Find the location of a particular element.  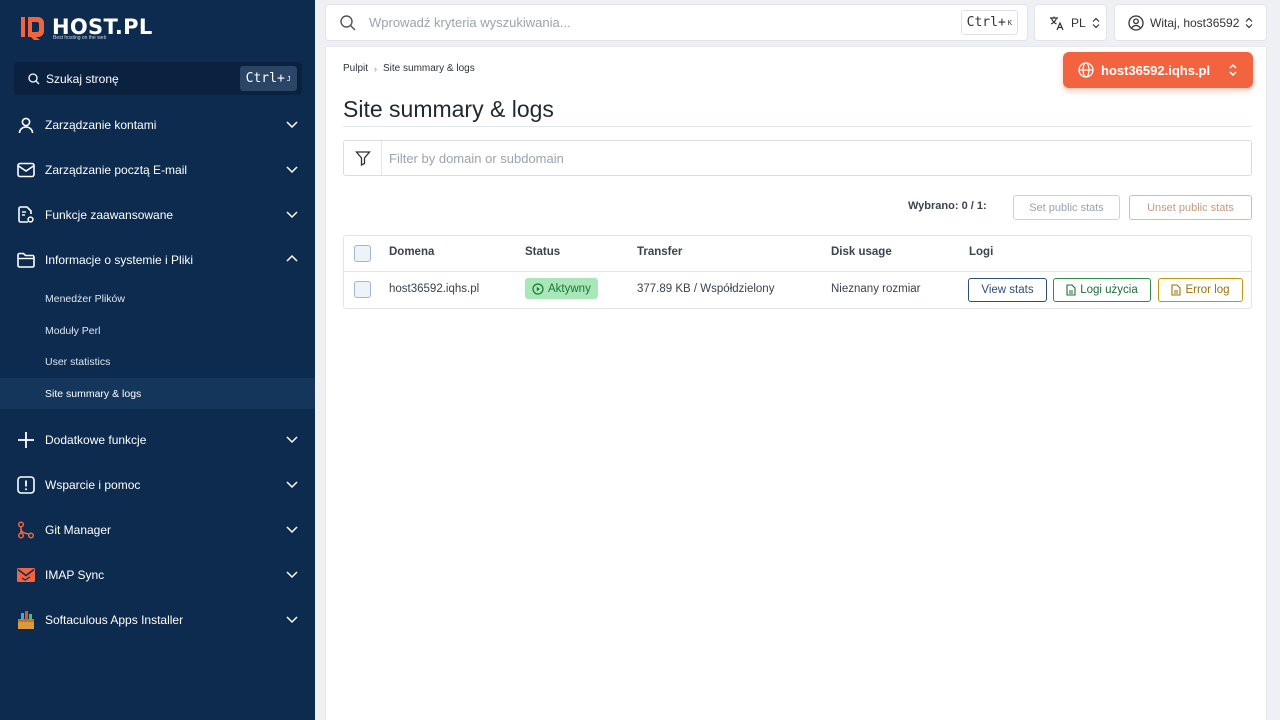

sidebar-subitem-file-manager: Menedżer Plików is located at coordinates (157, 298).